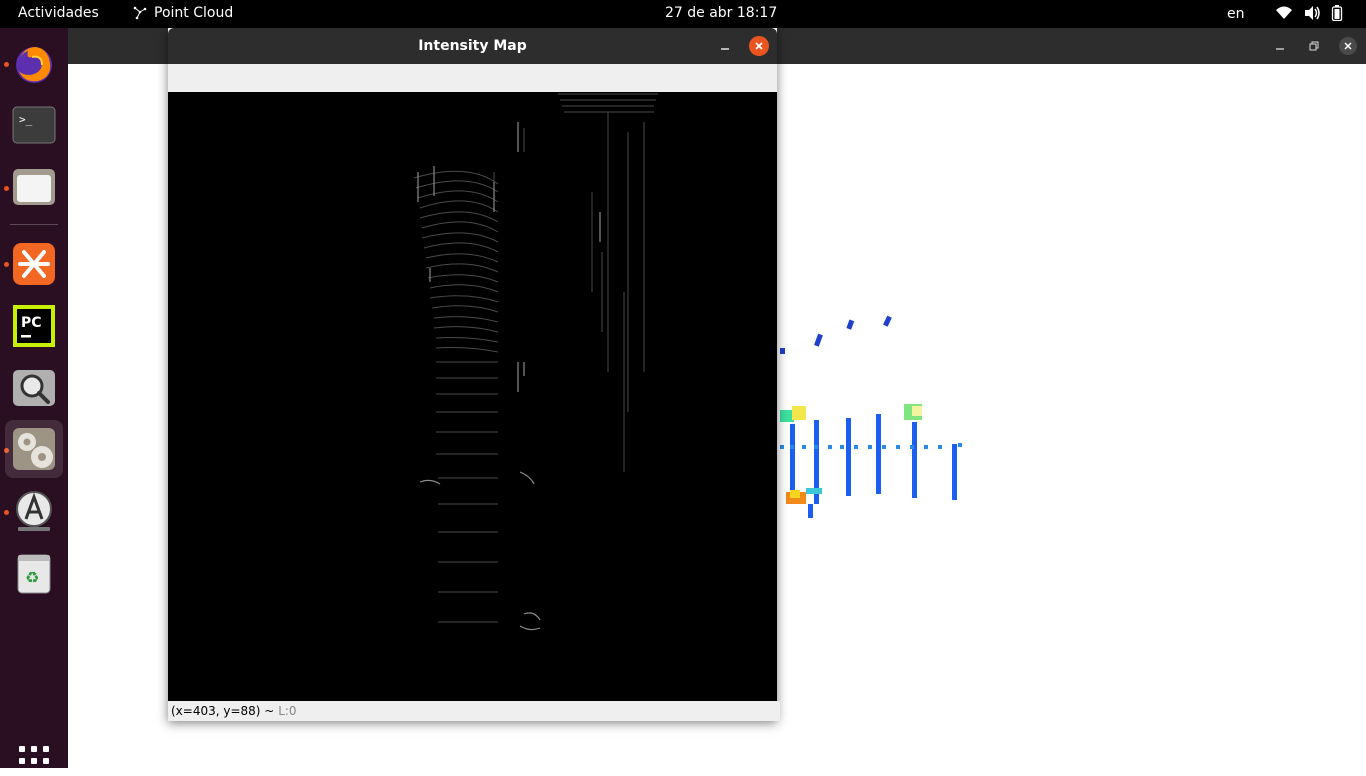  I want to click on svg-text: PC, so click(31, 323).